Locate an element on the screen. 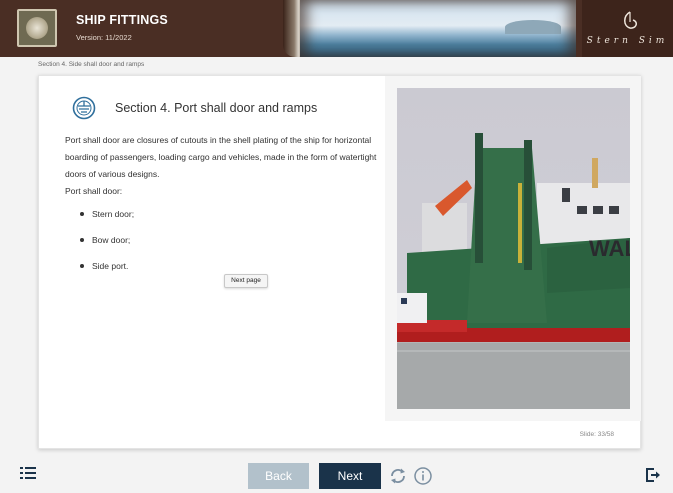  list-item: Bow door; is located at coordinates (106, 246).